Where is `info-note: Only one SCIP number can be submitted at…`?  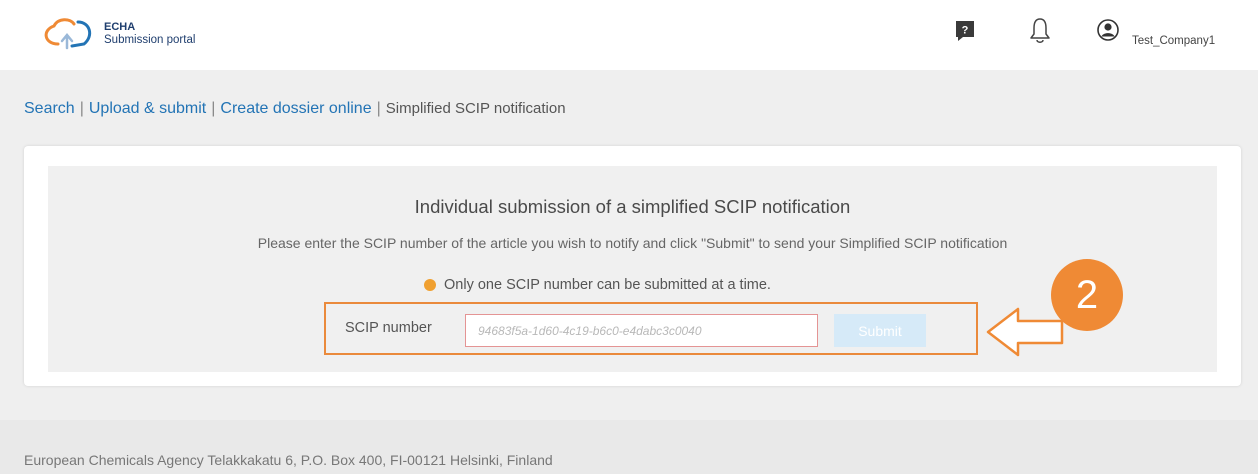 info-note: Only one SCIP number can be submitted at… is located at coordinates (597, 285).